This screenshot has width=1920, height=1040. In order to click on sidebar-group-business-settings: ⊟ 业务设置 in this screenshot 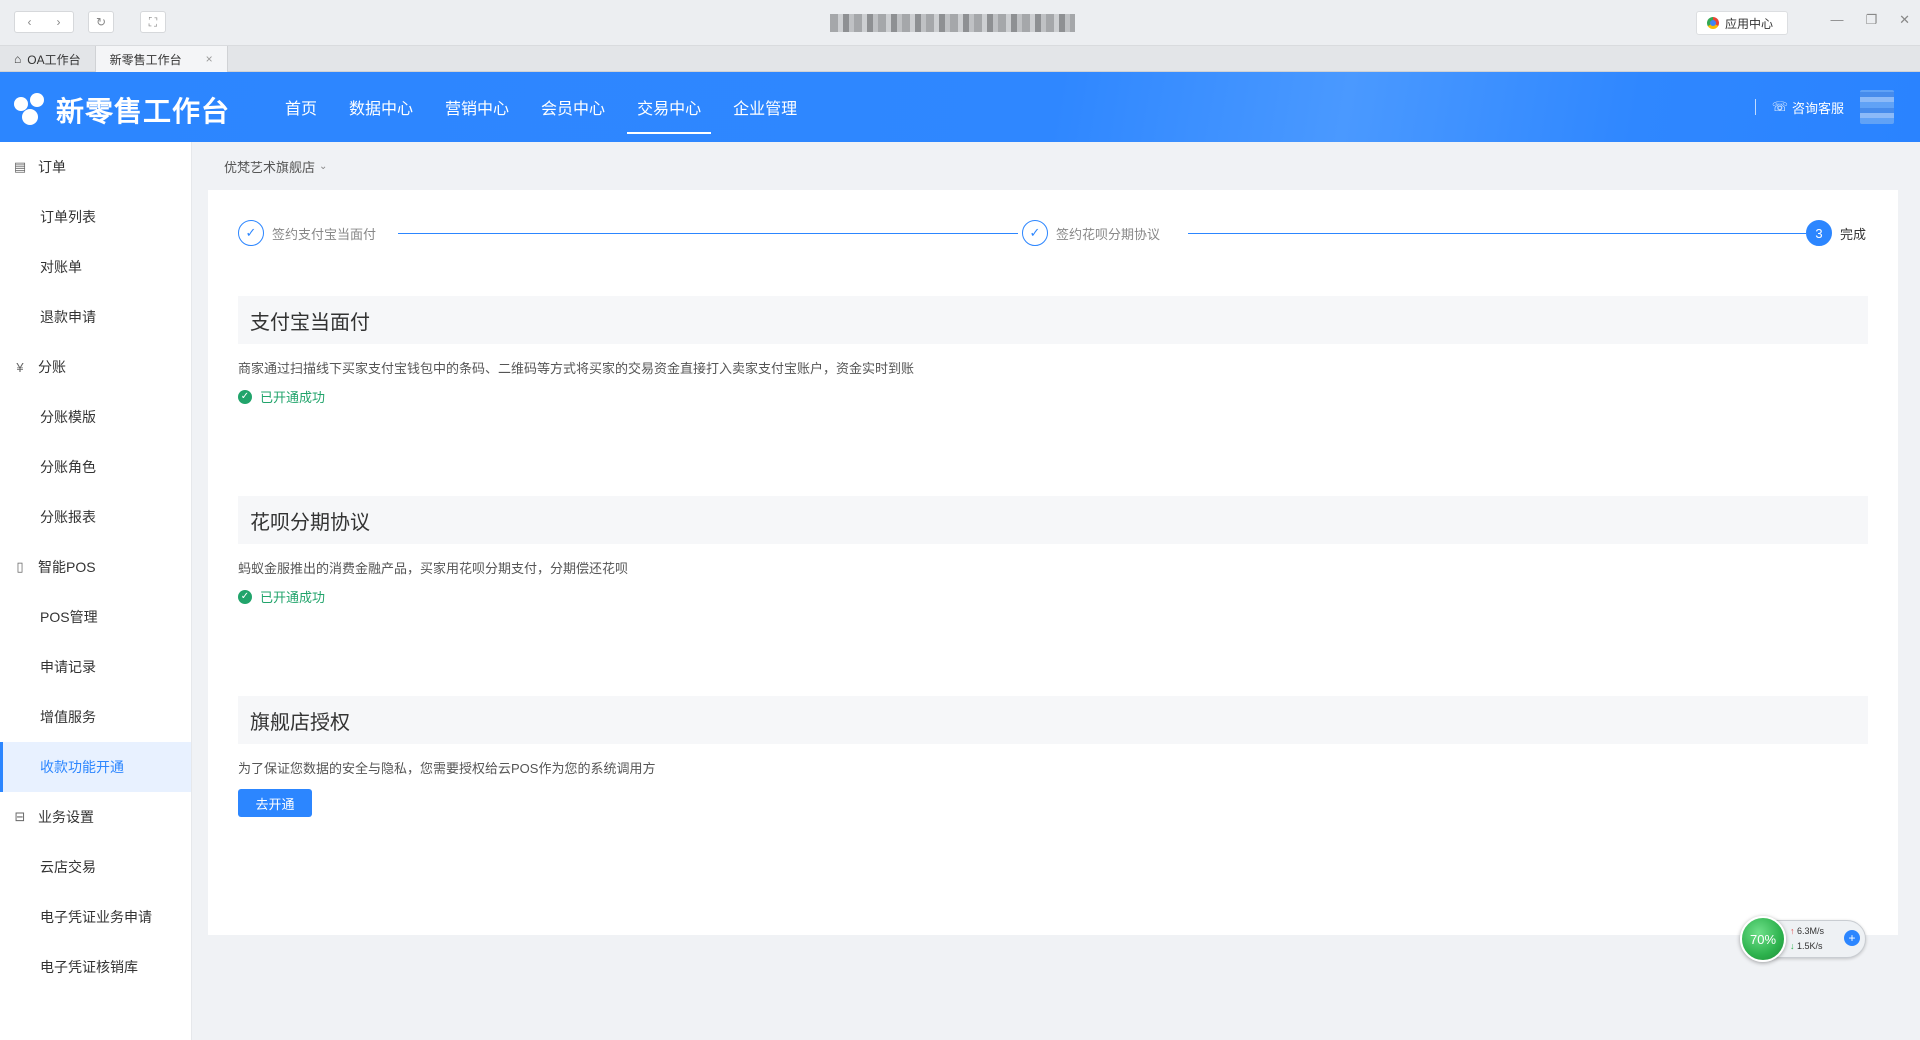, I will do `click(95, 817)`.